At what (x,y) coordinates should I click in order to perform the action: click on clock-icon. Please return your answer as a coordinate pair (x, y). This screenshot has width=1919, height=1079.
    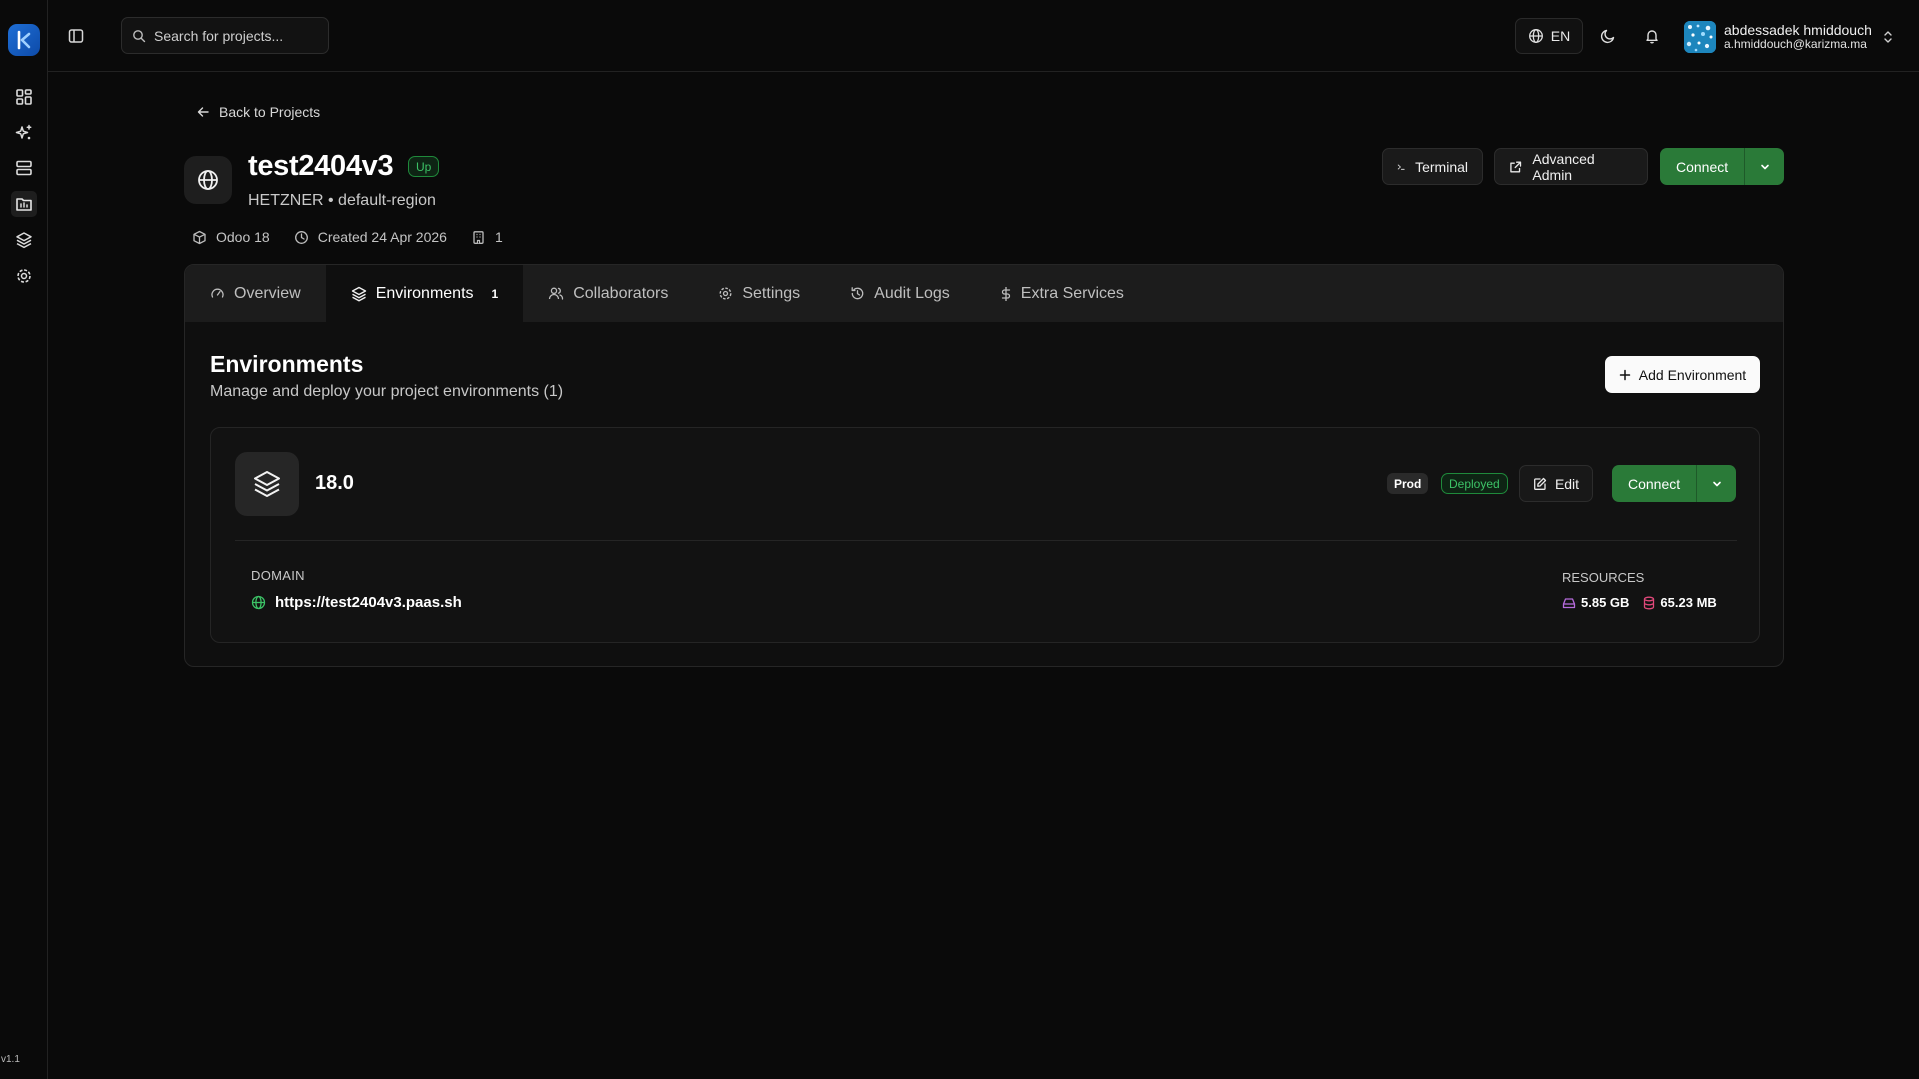
    Looking at the image, I should click on (301, 237).